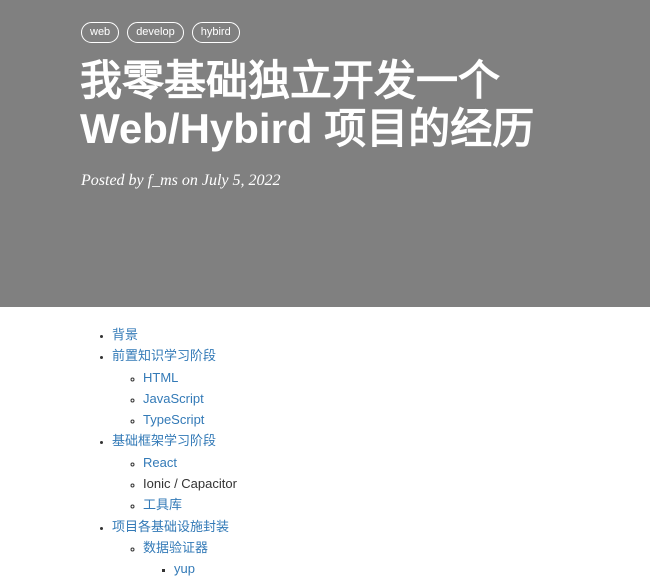 Image resolution: width=650 pixels, height=582 pixels. Describe the element at coordinates (155, 32) in the screenshot. I see `tag-develop: develop` at that location.